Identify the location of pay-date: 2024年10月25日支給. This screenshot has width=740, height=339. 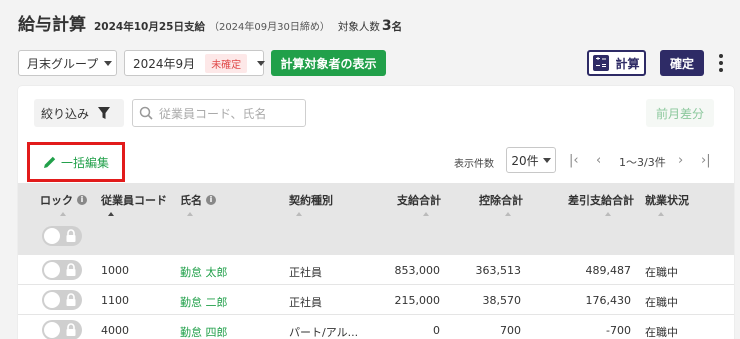
(149, 27).